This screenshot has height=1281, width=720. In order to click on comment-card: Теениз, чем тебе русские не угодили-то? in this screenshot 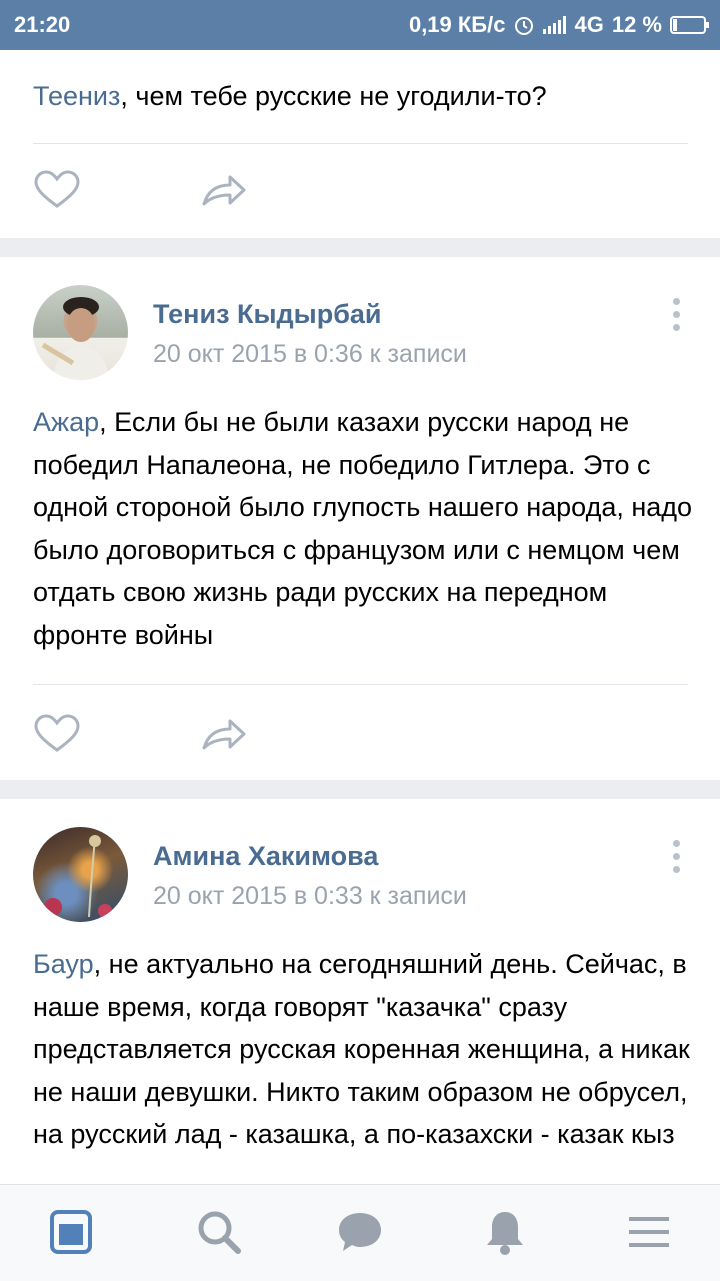, I will do `click(360, 144)`.